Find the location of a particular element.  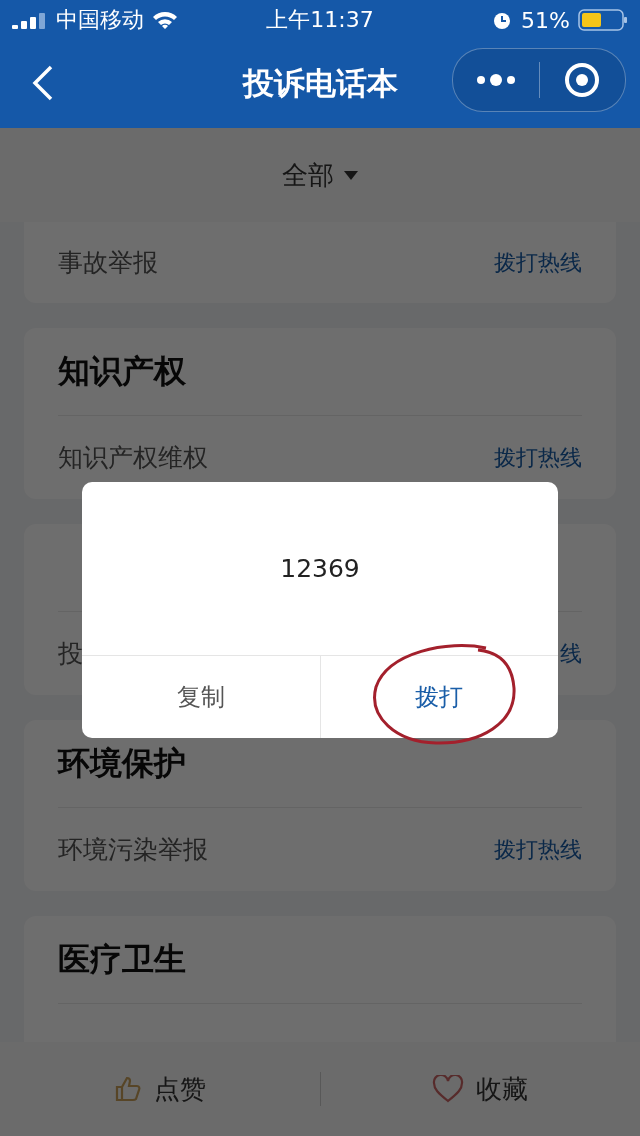

signal-icon is located at coordinates (30, 20).